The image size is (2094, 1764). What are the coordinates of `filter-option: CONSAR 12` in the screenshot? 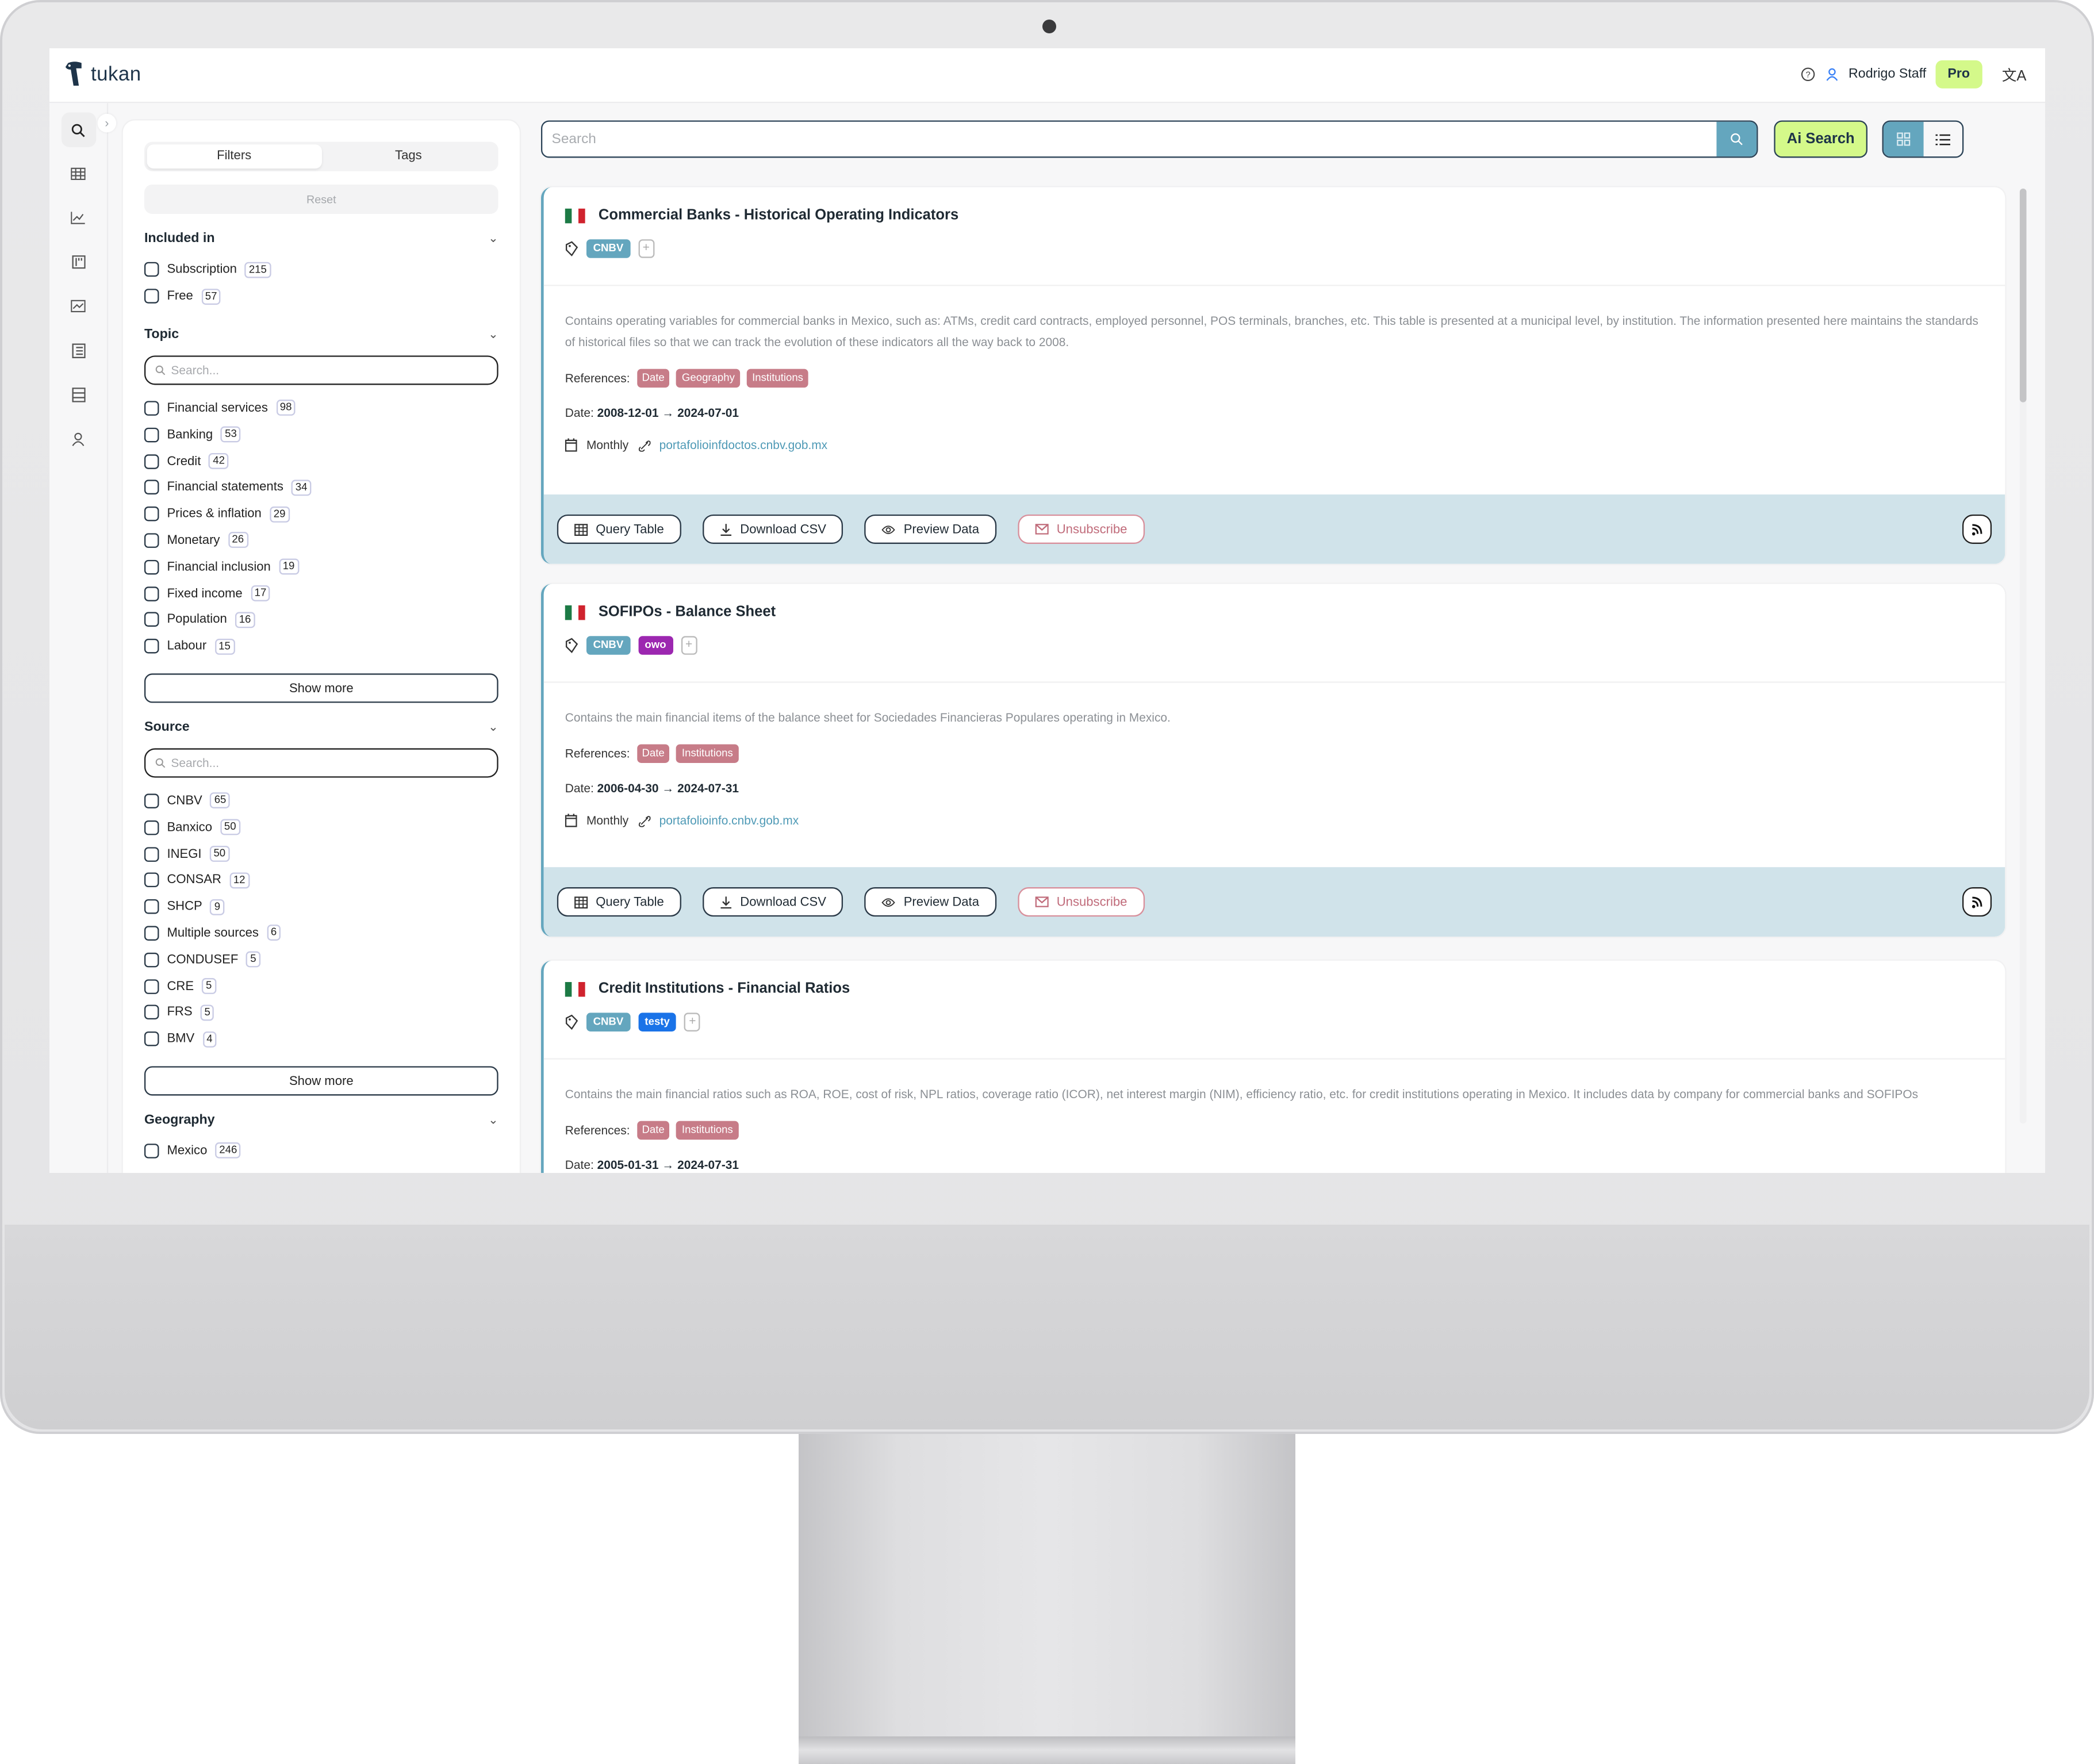 It's located at (321, 880).